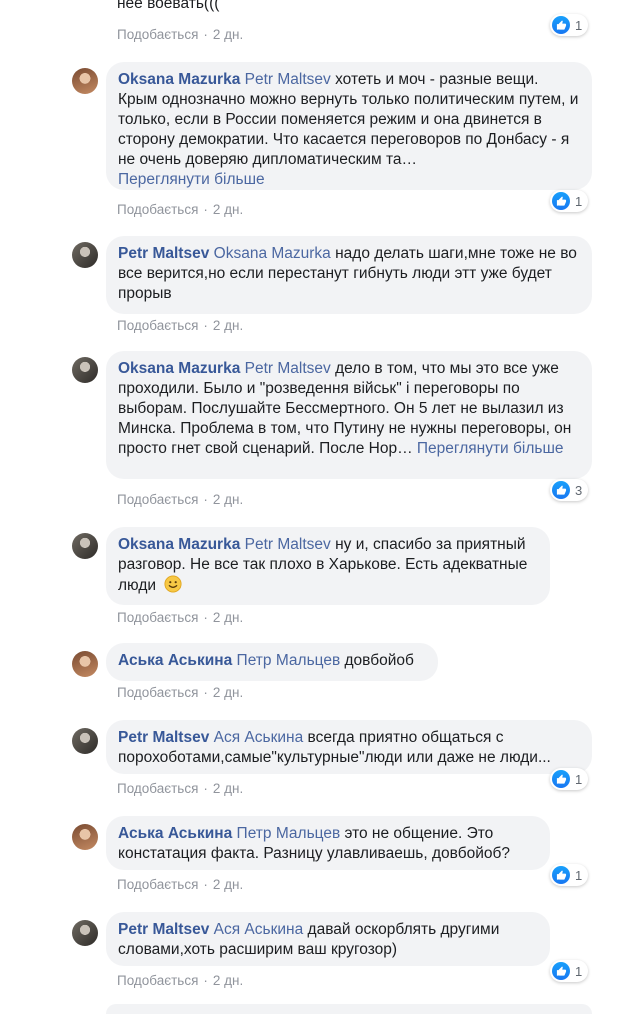 The height and width of the screenshot is (1014, 620). Describe the element at coordinates (272, 253) in the screenshot. I see `comment-mention: Oksana Mazurka` at that location.